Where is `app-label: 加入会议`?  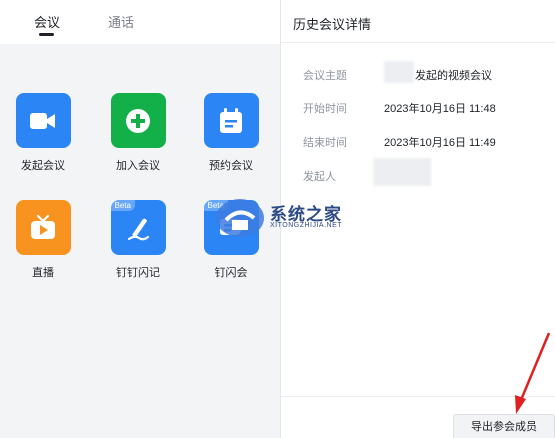
app-label: 加入会议 is located at coordinates (138, 166).